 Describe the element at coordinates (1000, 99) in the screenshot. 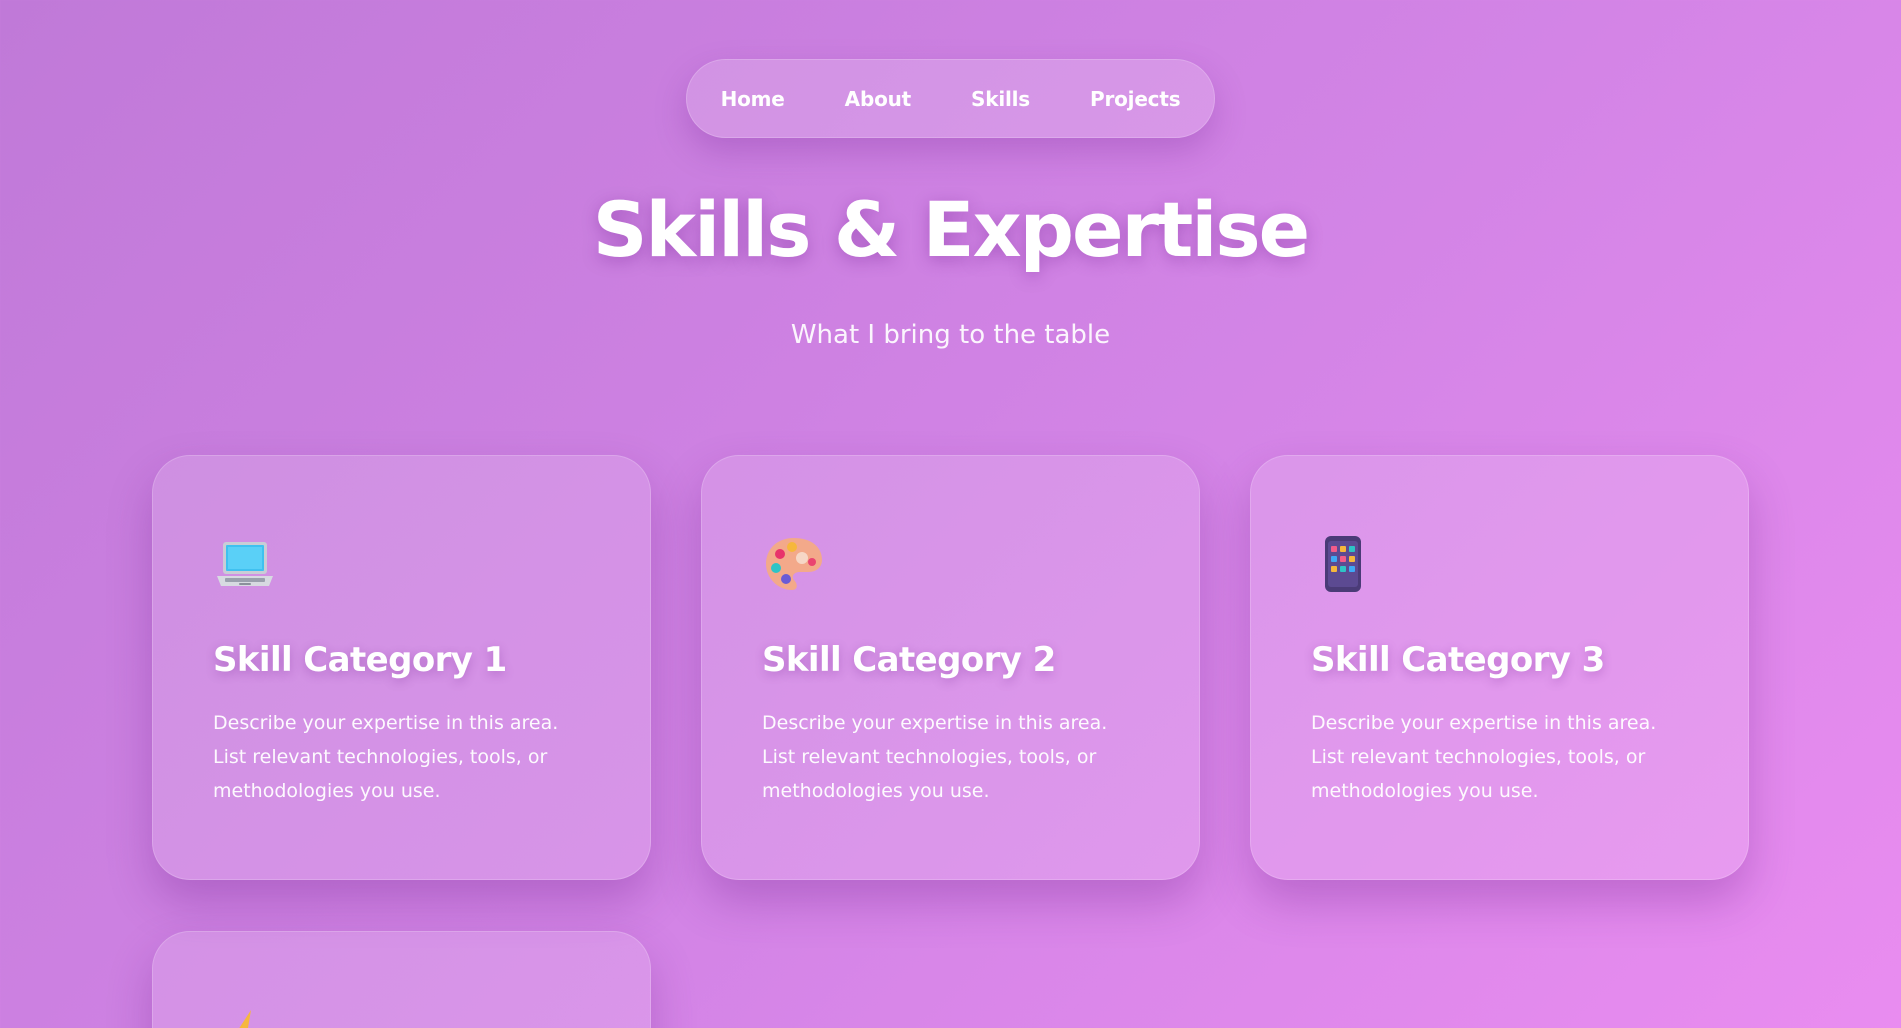

I see `nav-link-skills: Skills` at that location.